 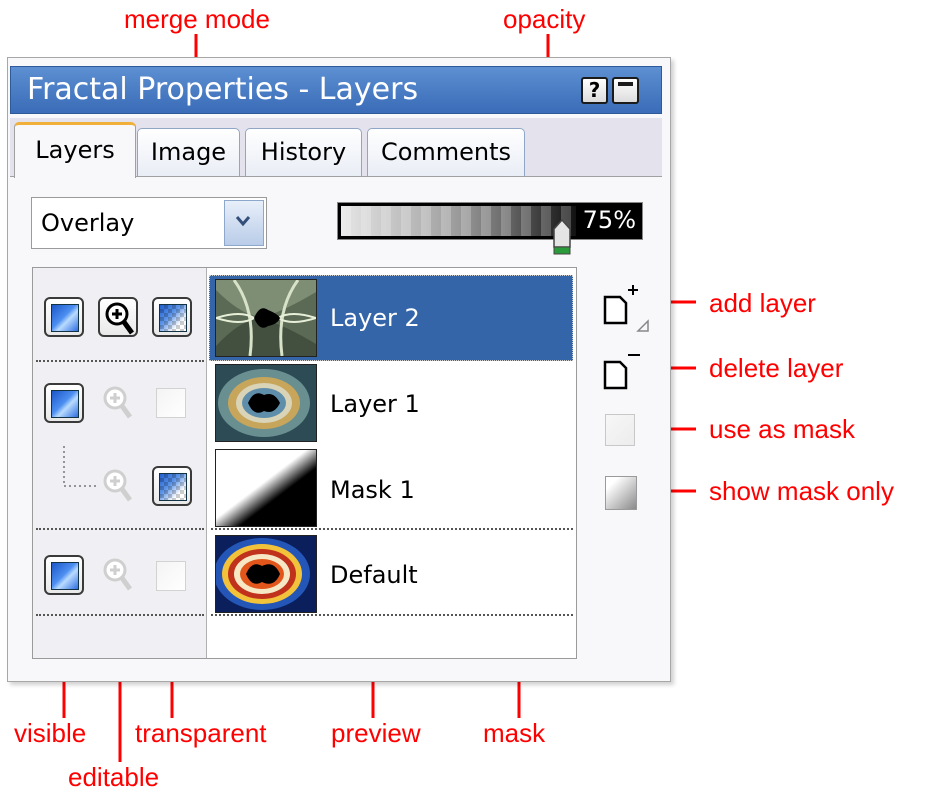 I want to click on minimize-button, so click(x=625, y=90).